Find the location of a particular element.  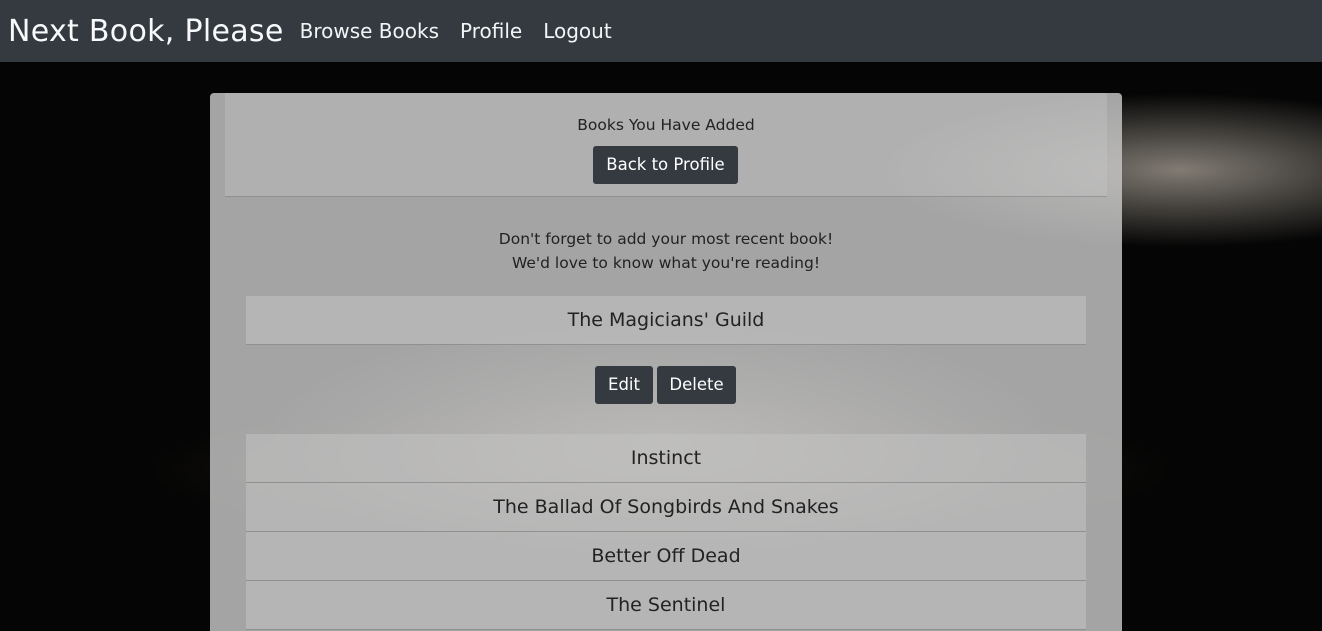

page-title: Books You Have Added is located at coordinates (666, 125).